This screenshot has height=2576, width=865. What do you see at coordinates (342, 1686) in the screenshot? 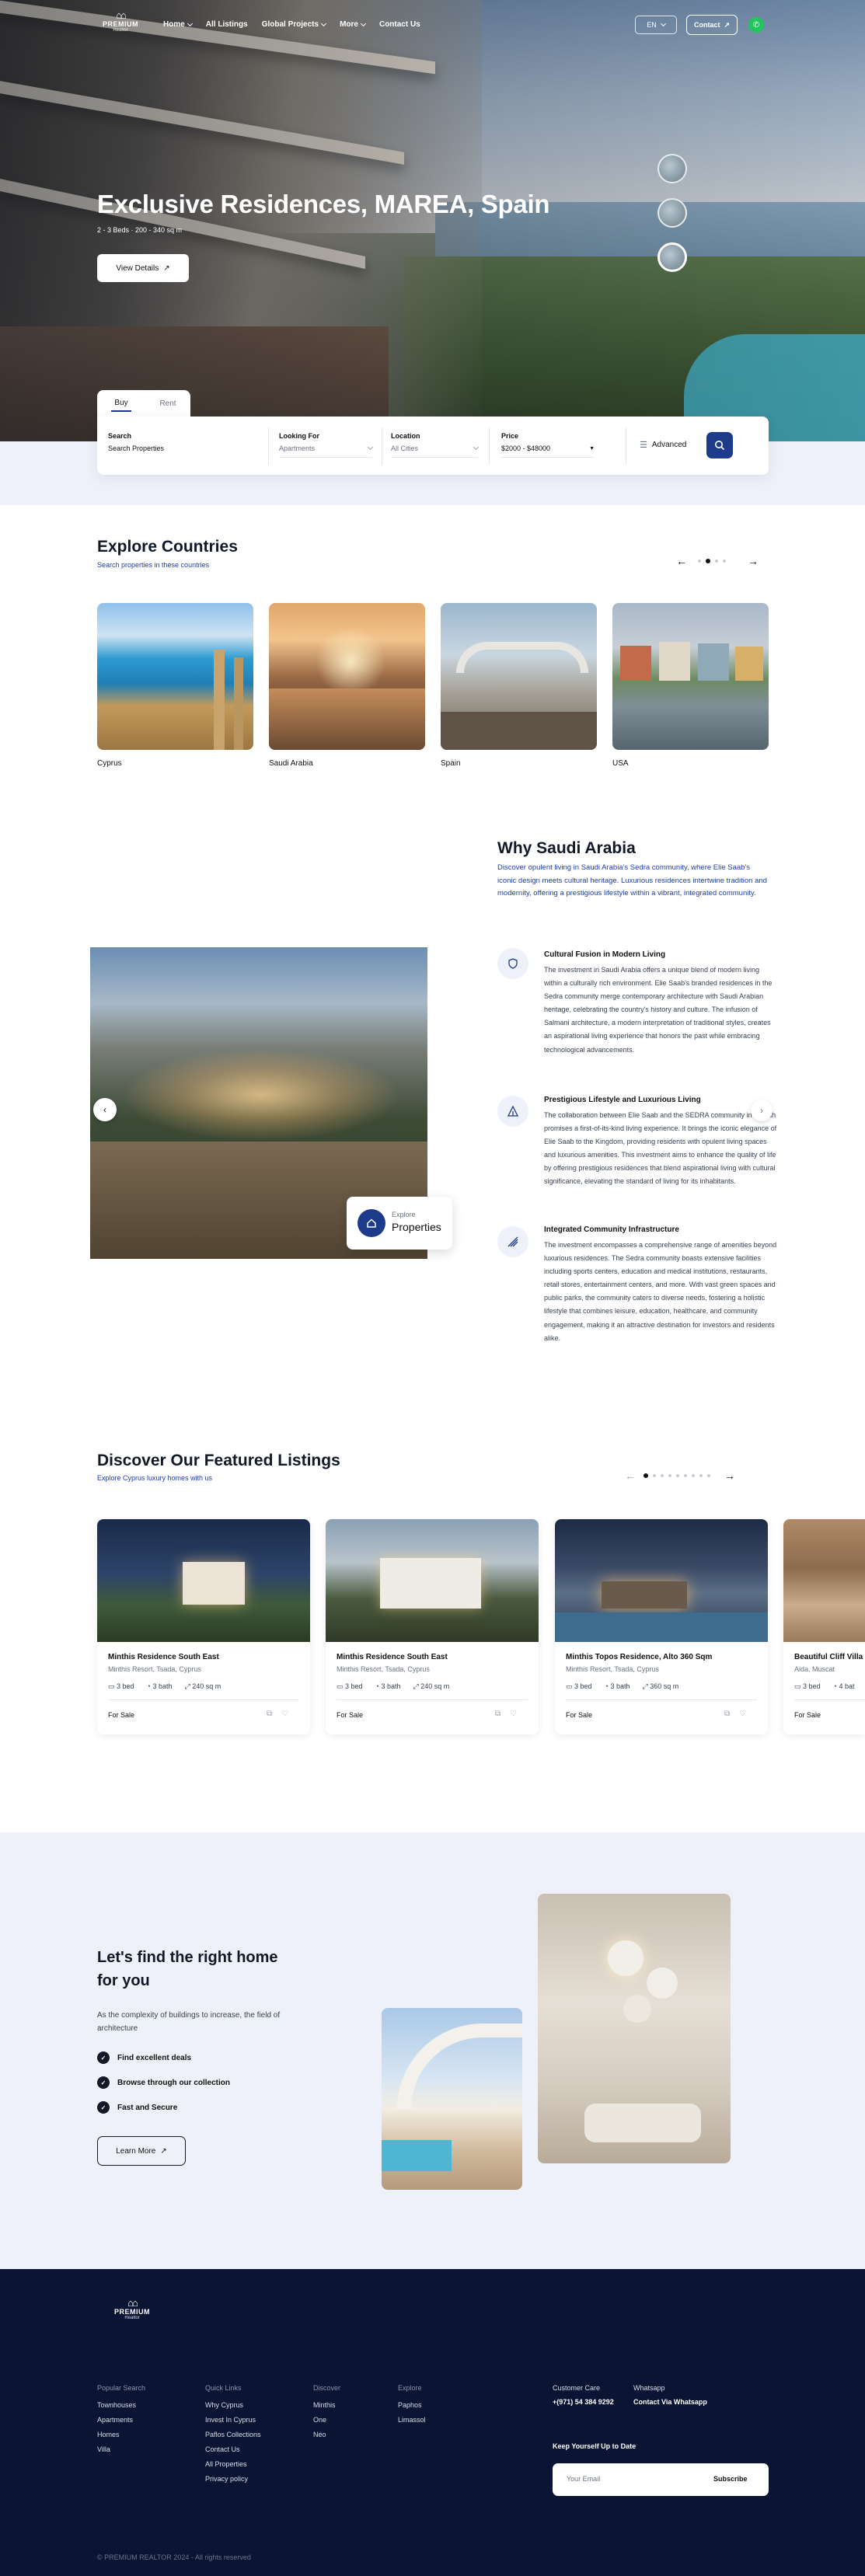
I see `bed-icon: ▭` at bounding box center [342, 1686].